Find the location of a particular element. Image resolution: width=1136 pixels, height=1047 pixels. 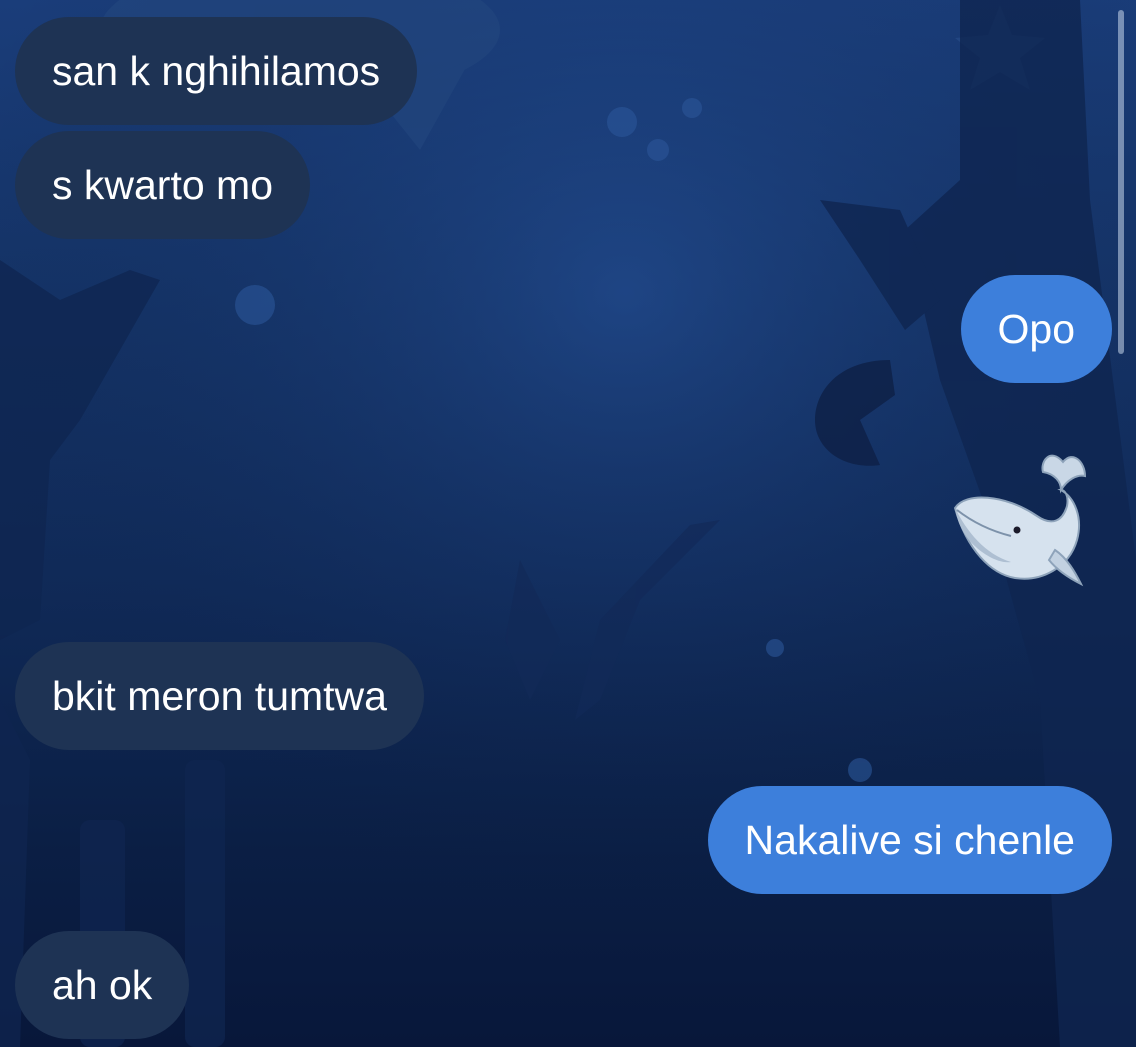

message-text: Nakalive si chenle is located at coordinates (909, 840).